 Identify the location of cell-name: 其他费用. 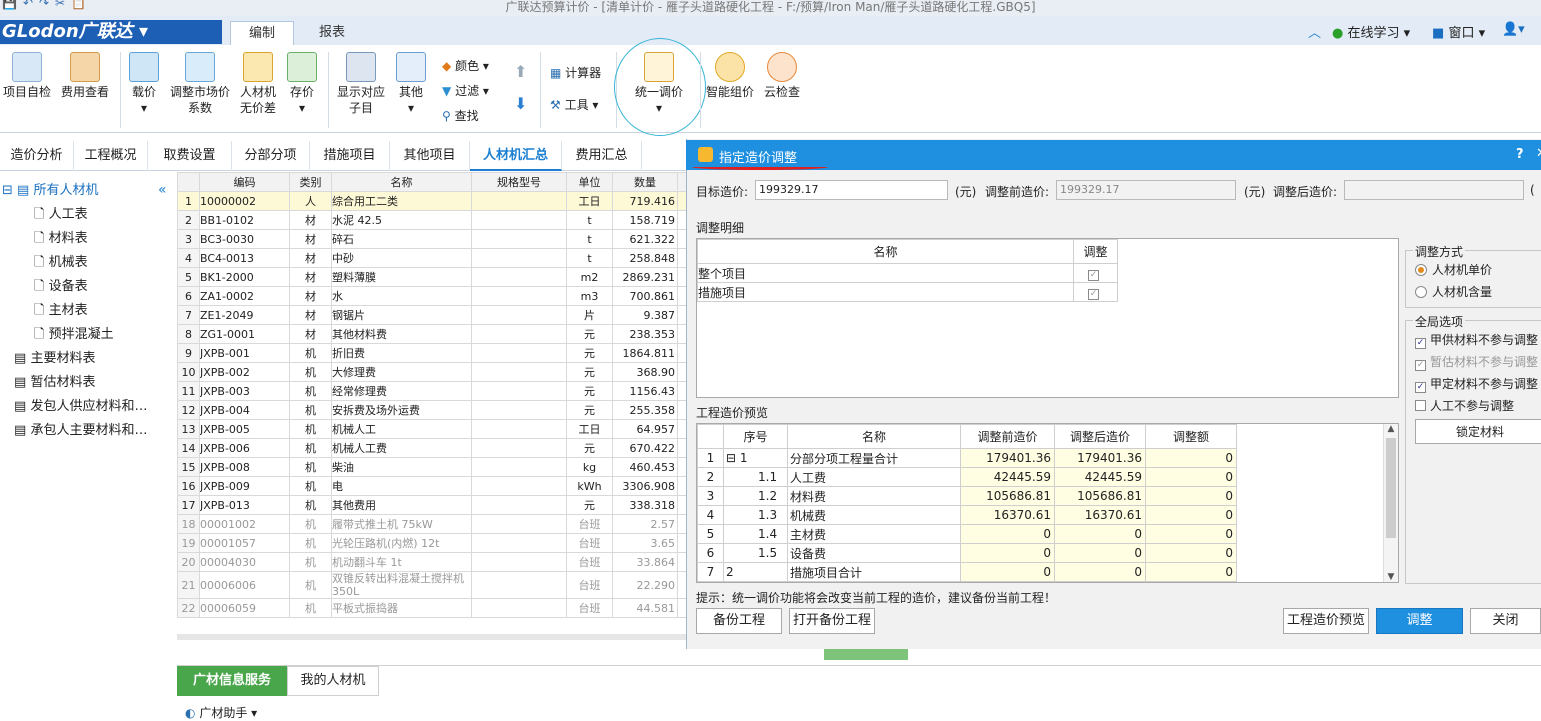
(401, 505).